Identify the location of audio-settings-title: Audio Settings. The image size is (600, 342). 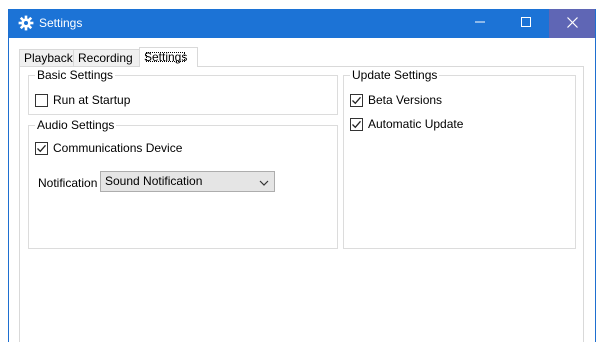
(76, 125).